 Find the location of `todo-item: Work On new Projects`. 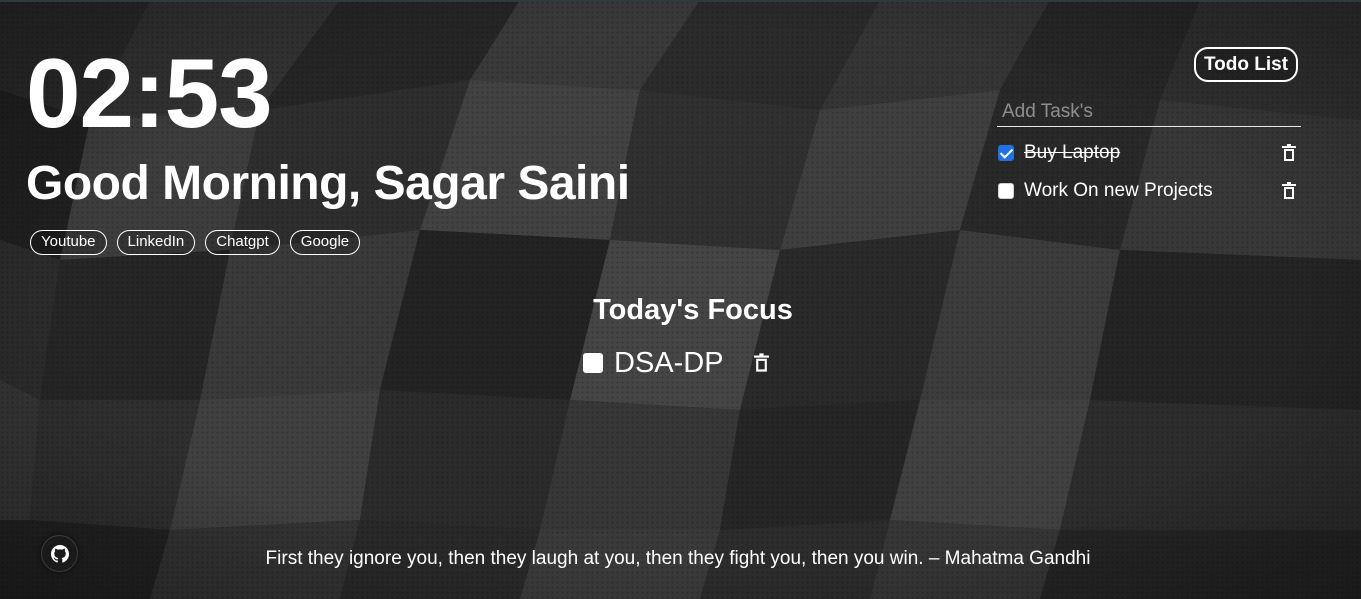

todo-item: Work On new Projects is located at coordinates (1149, 191).